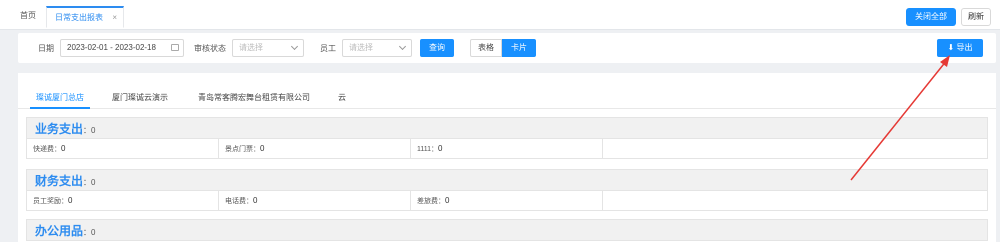 The height and width of the screenshot is (242, 1000). What do you see at coordinates (59, 181) in the screenshot?
I see `section-title: 财务支出` at bounding box center [59, 181].